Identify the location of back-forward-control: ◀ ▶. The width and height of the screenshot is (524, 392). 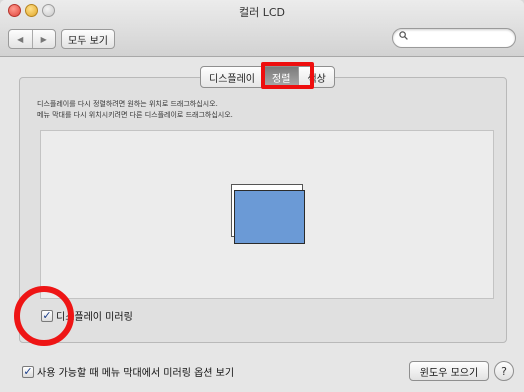
(32, 39).